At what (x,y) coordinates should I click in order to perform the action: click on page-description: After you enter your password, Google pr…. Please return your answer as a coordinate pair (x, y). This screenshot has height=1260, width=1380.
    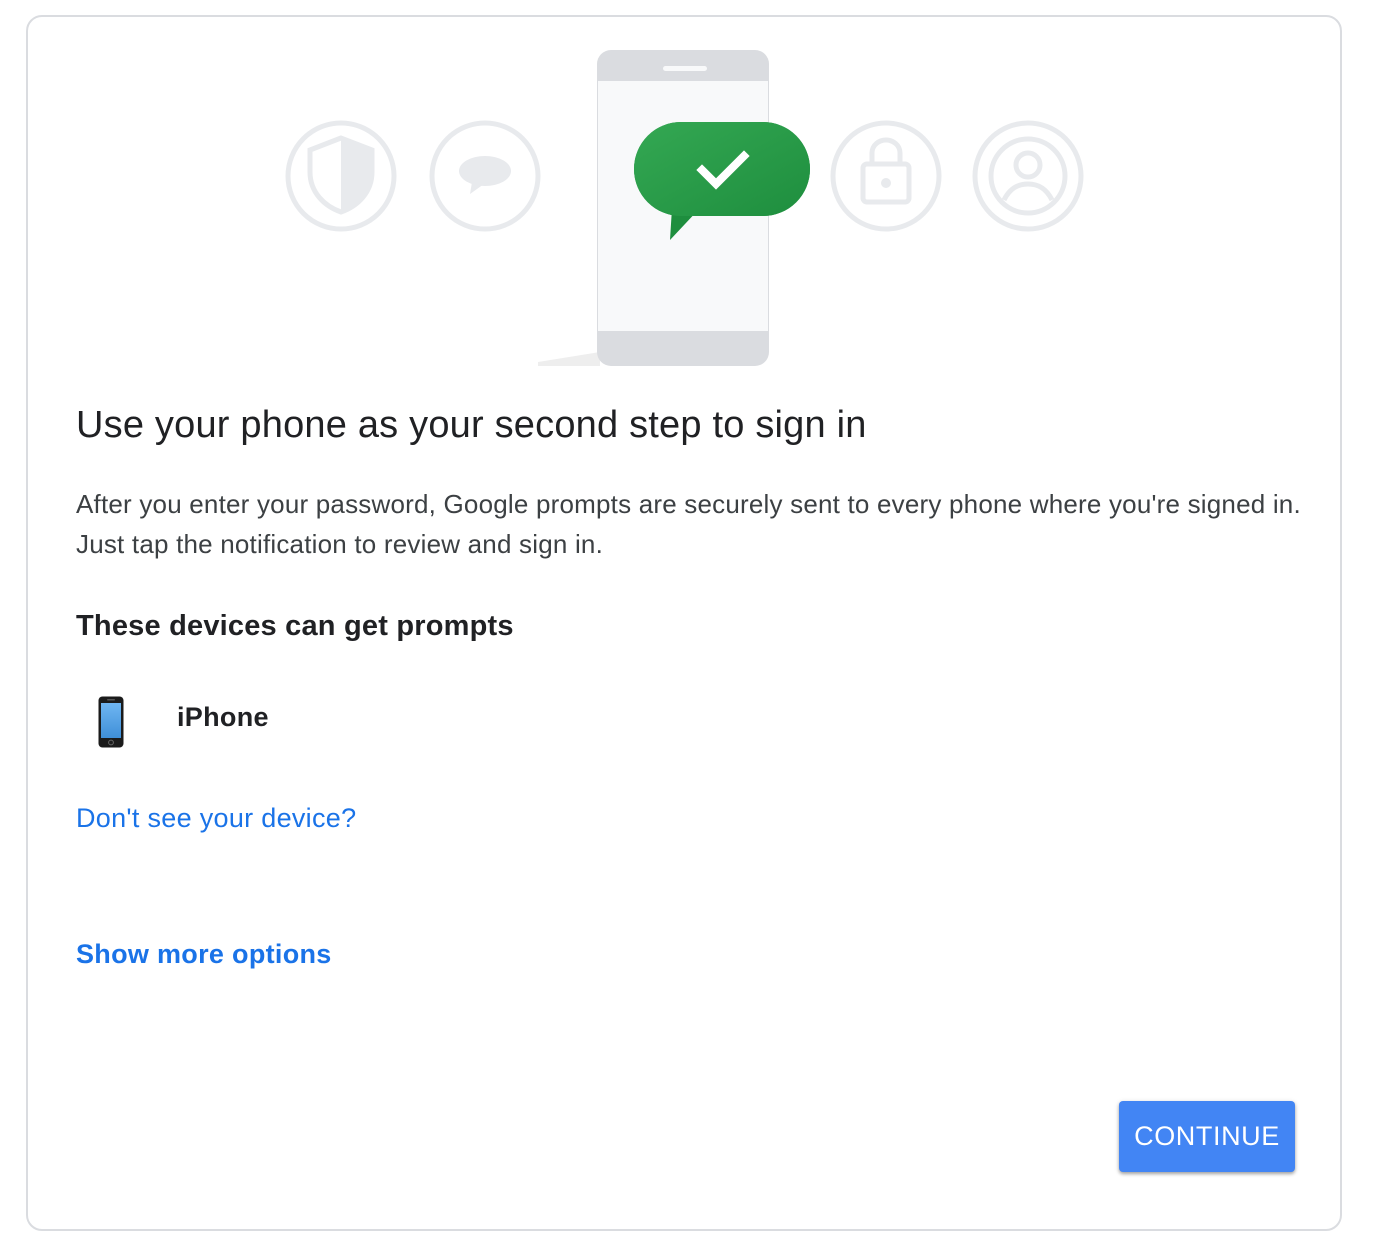
    Looking at the image, I should click on (688, 524).